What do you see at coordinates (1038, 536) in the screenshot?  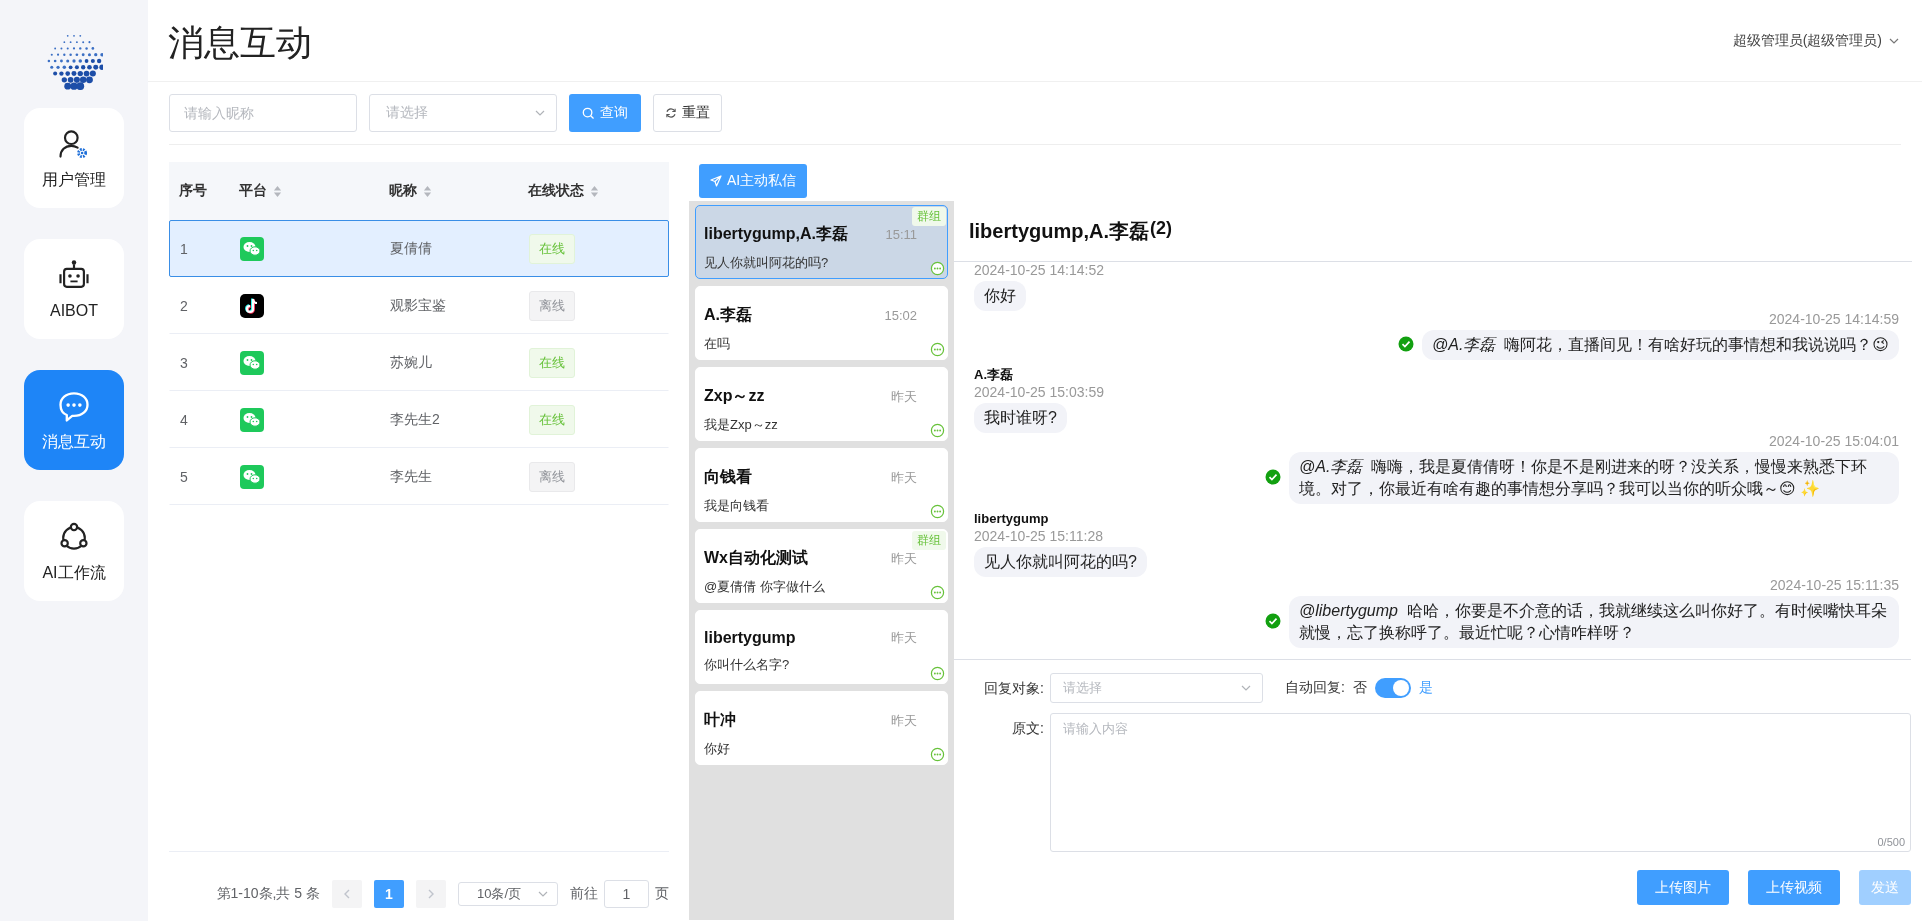 I see `message-time: 2024-10-25 15:11:28` at bounding box center [1038, 536].